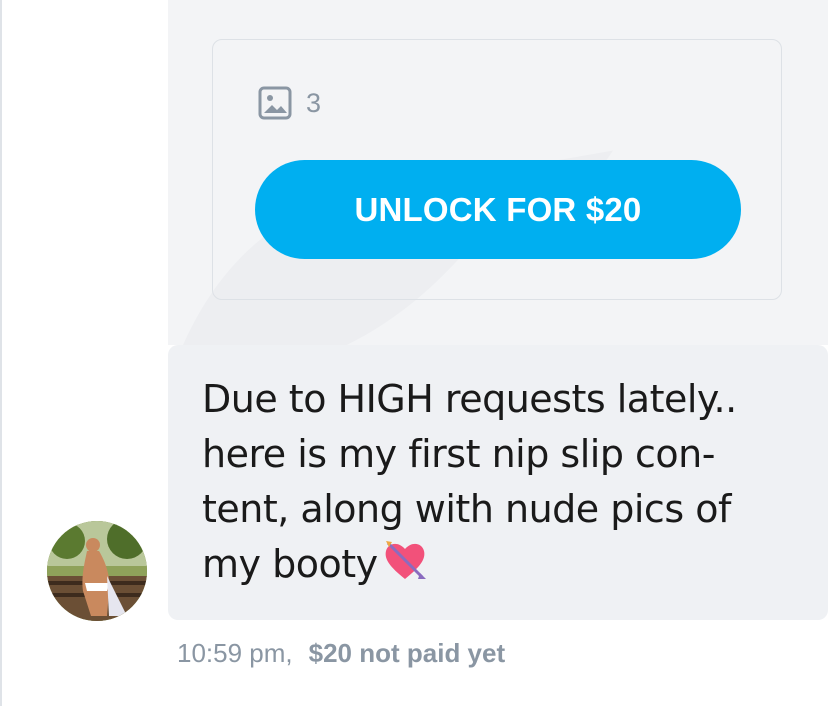 The width and height of the screenshot is (835, 706). Describe the element at coordinates (458, 454) in the screenshot. I see `message-line: here is my first nip slip con-` at that location.